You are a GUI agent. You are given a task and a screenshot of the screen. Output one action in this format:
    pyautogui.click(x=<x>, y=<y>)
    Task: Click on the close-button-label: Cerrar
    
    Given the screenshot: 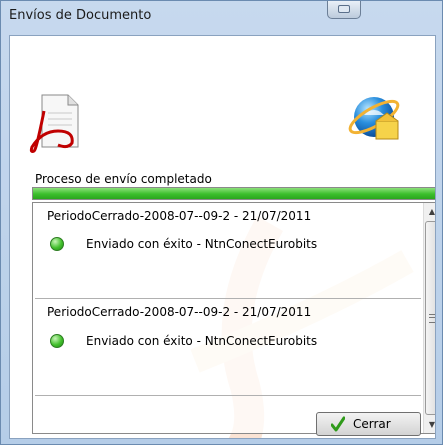 What is the action you would take?
    pyautogui.click(x=372, y=424)
    